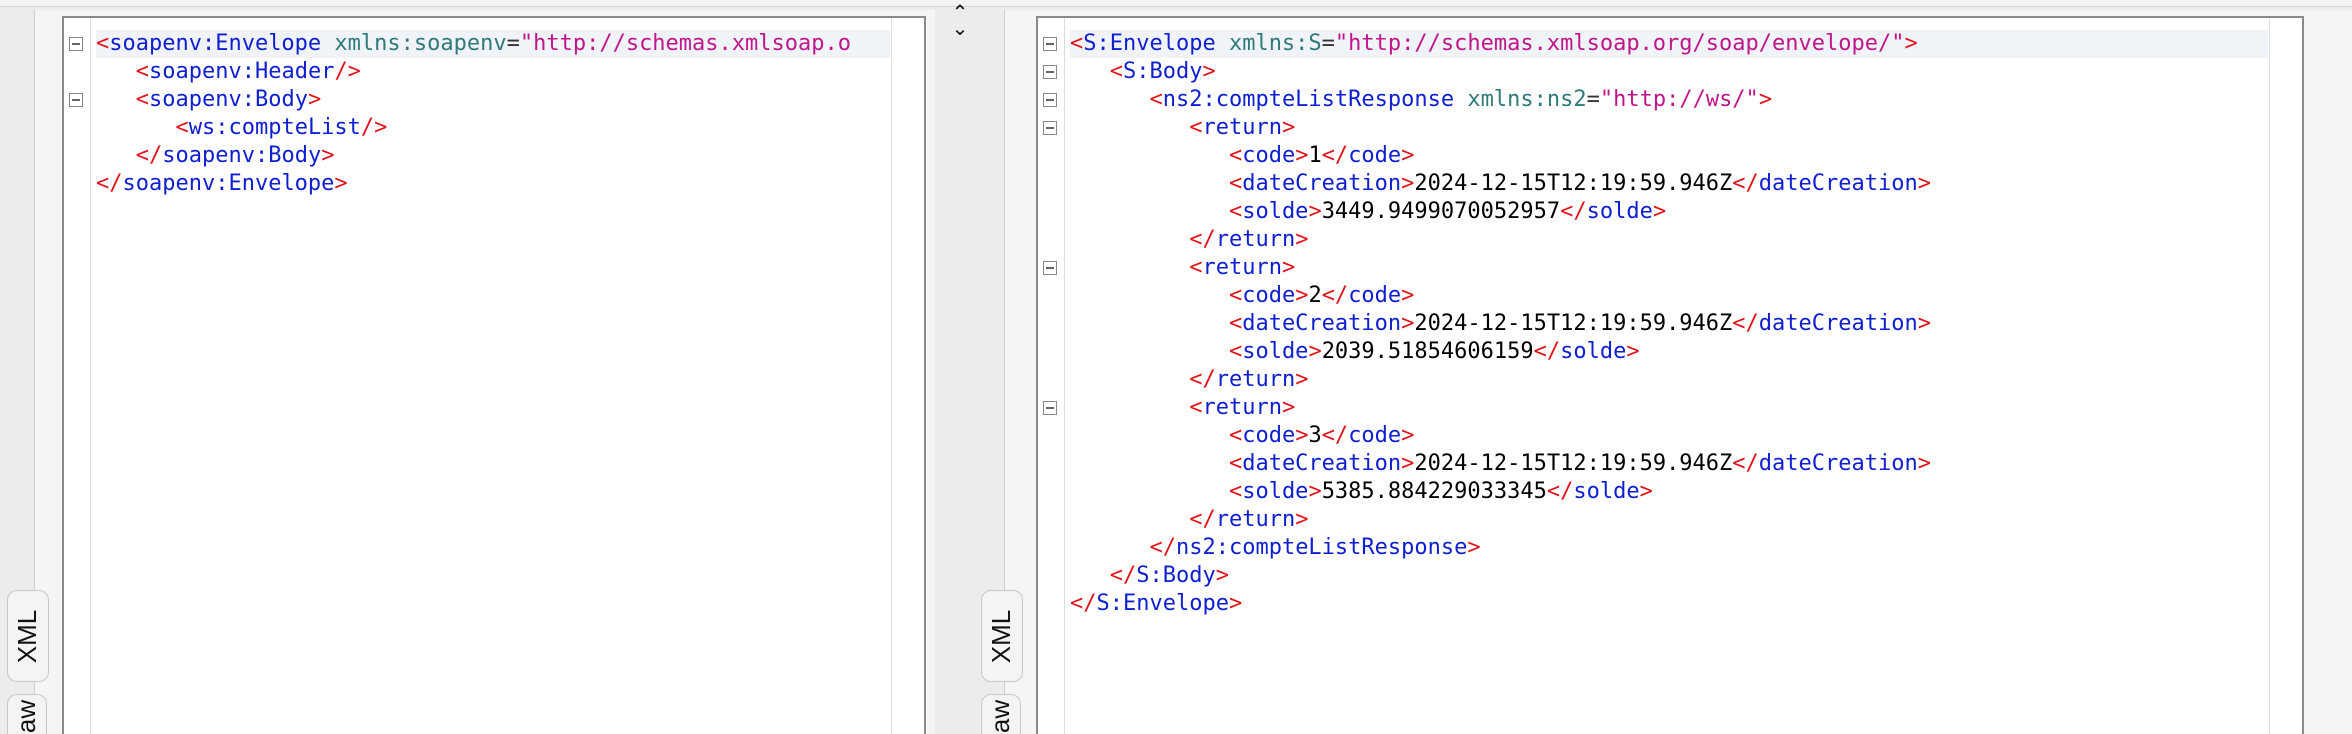 Image resolution: width=2352 pixels, height=734 pixels. I want to click on request-tab-raw-label: aw, so click(26, 716).